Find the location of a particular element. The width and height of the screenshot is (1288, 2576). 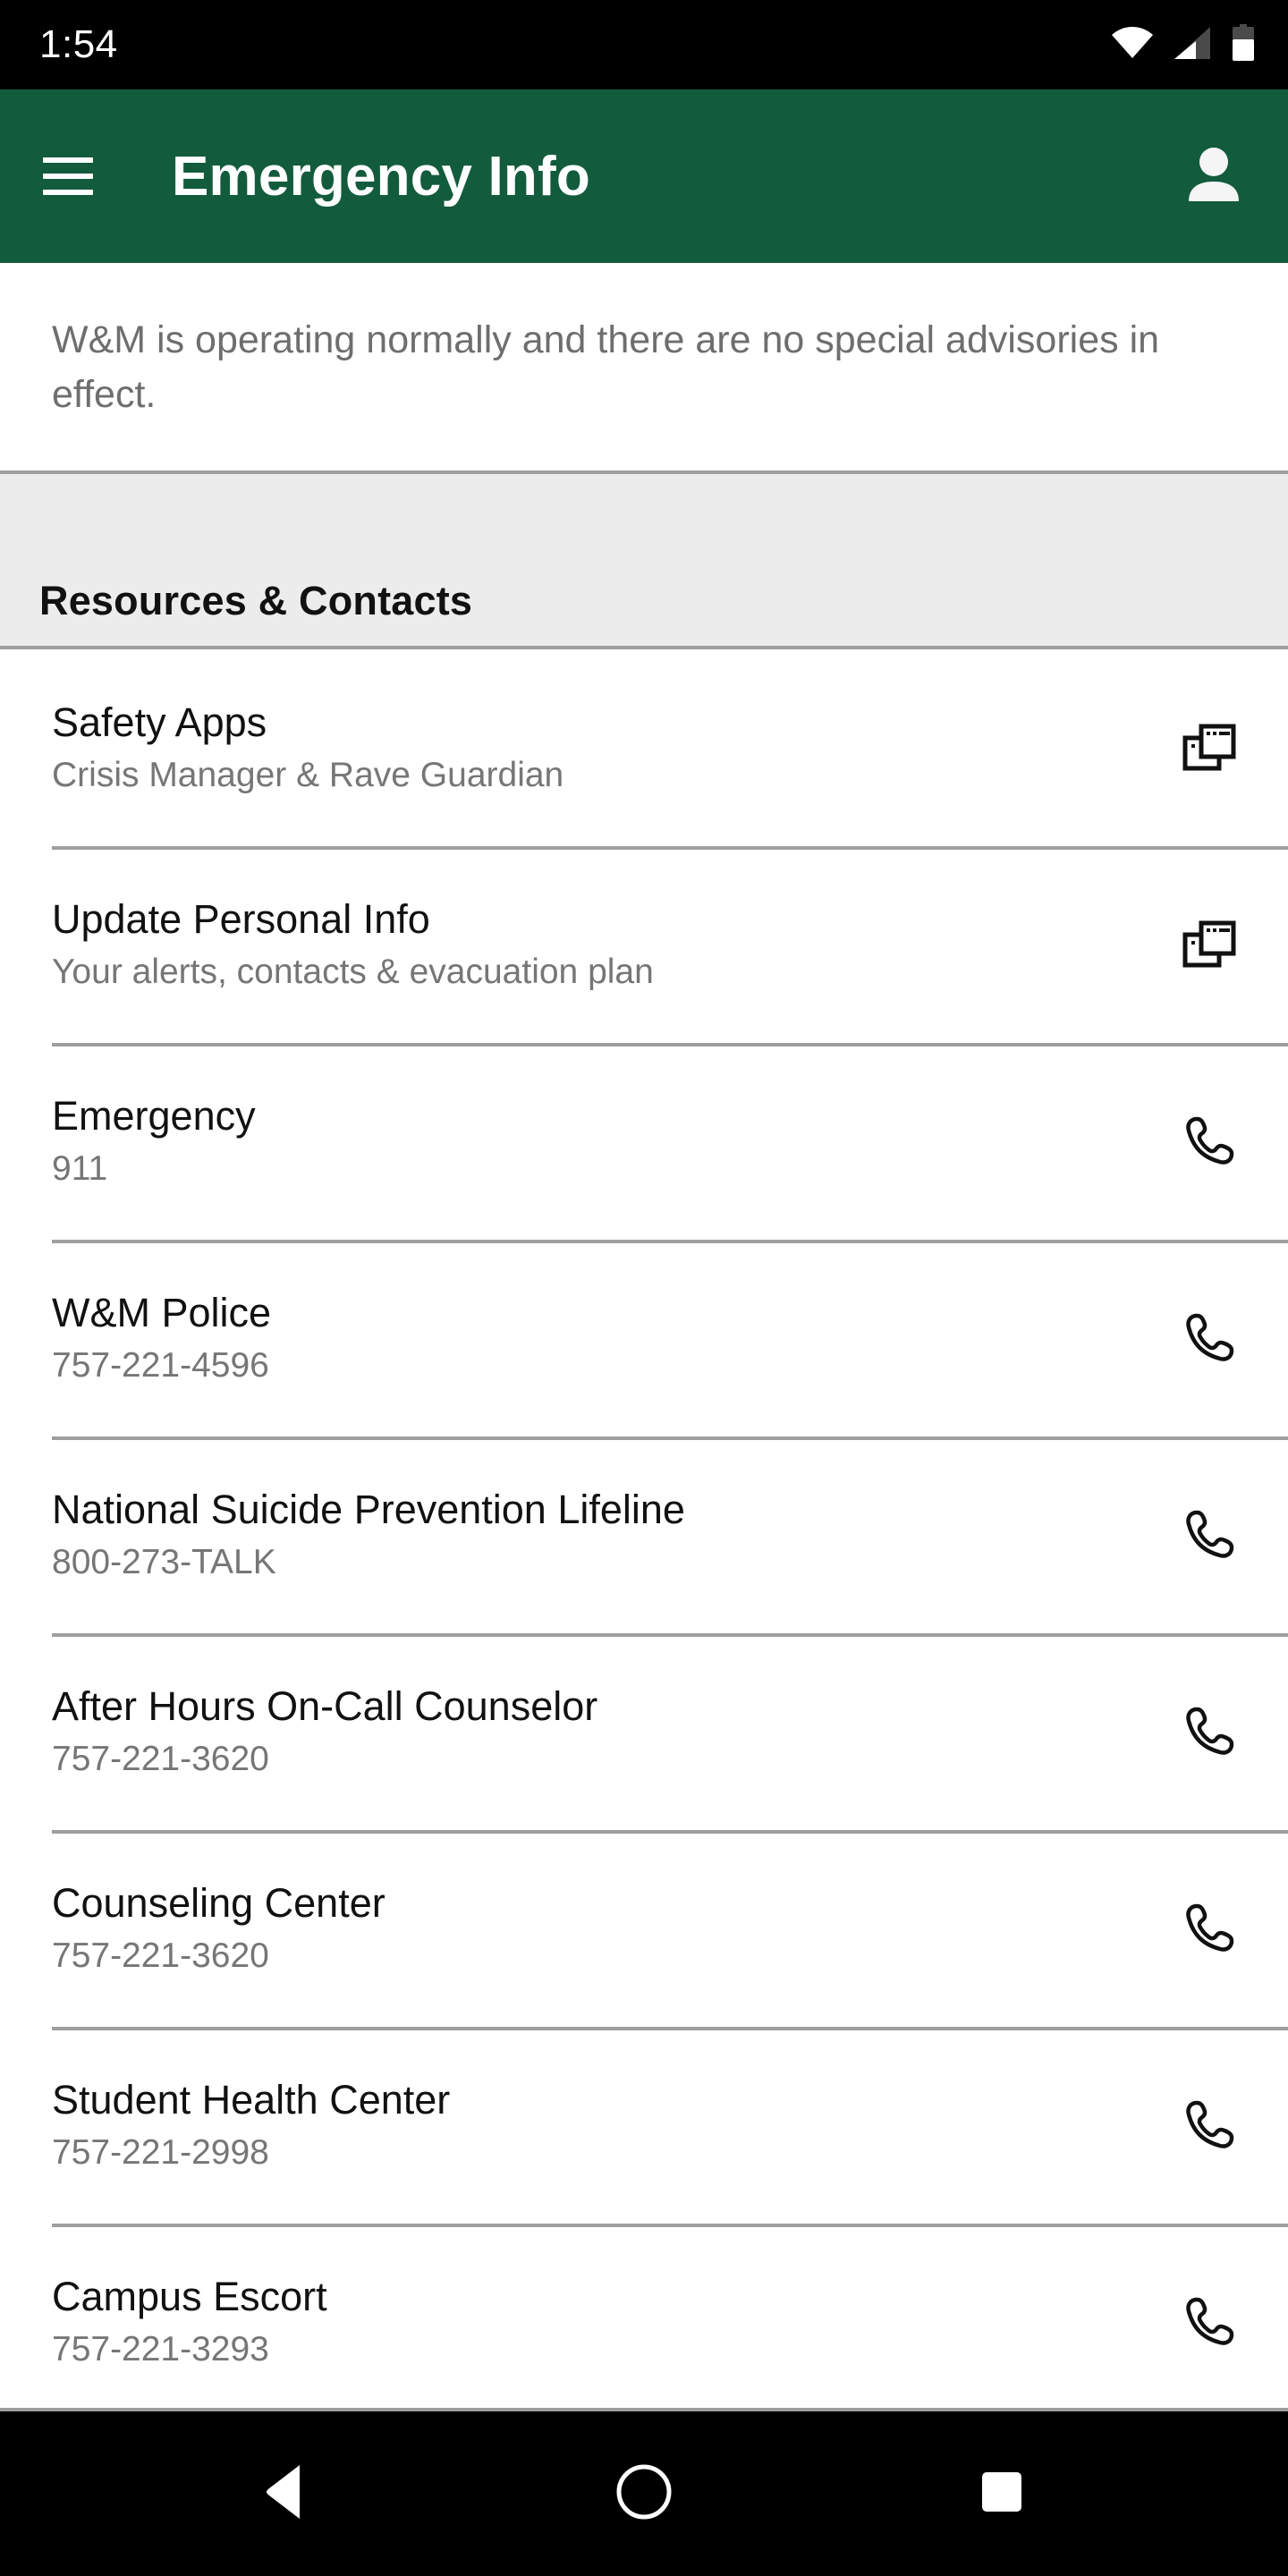

section-header-resources-contacts: Resources & Contacts is located at coordinates (644, 562).